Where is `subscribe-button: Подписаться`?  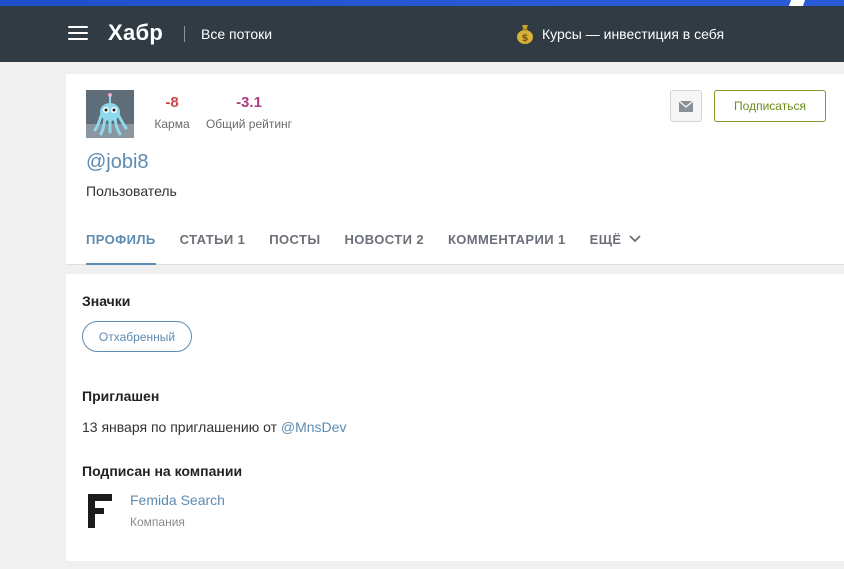 subscribe-button: Подписаться is located at coordinates (770, 106).